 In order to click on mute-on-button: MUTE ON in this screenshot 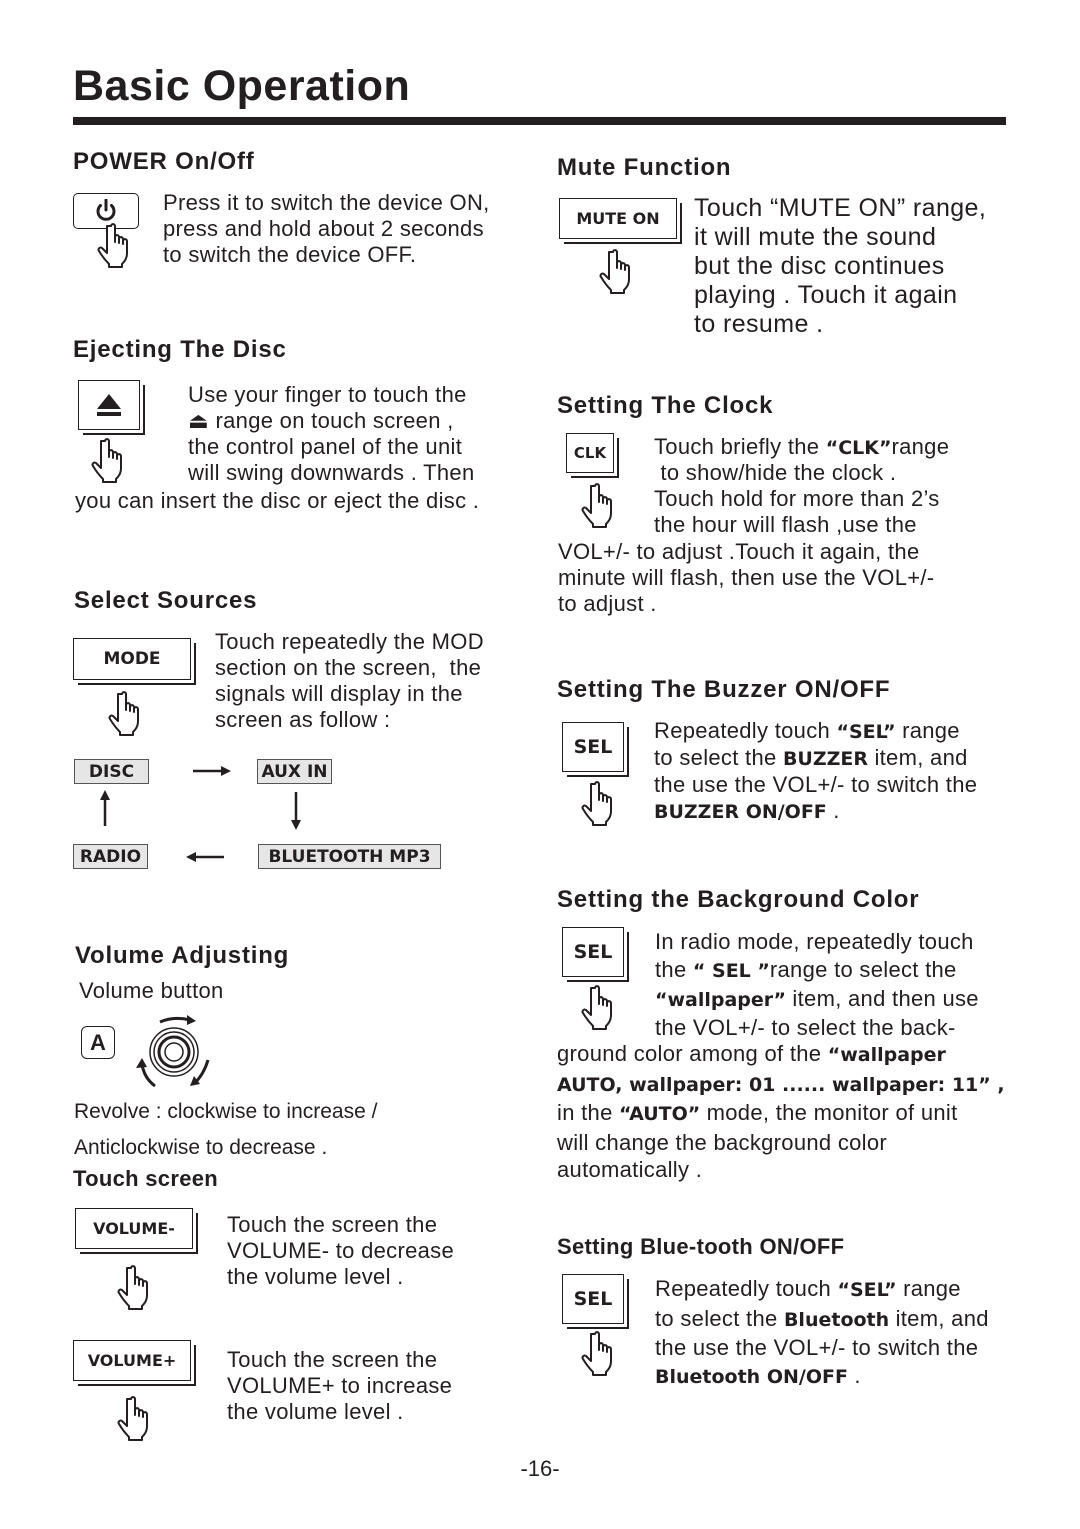, I will do `click(618, 218)`.